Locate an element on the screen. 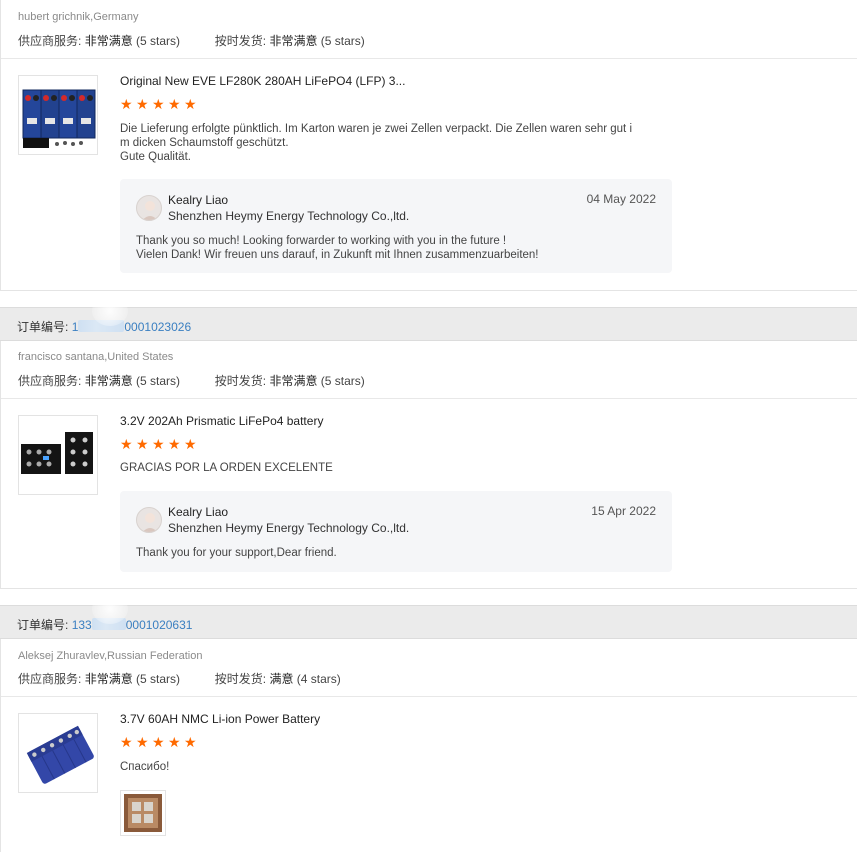  product-title-link: 3.7V 60AH NMC Li-ion Power Battery is located at coordinates (220, 719).